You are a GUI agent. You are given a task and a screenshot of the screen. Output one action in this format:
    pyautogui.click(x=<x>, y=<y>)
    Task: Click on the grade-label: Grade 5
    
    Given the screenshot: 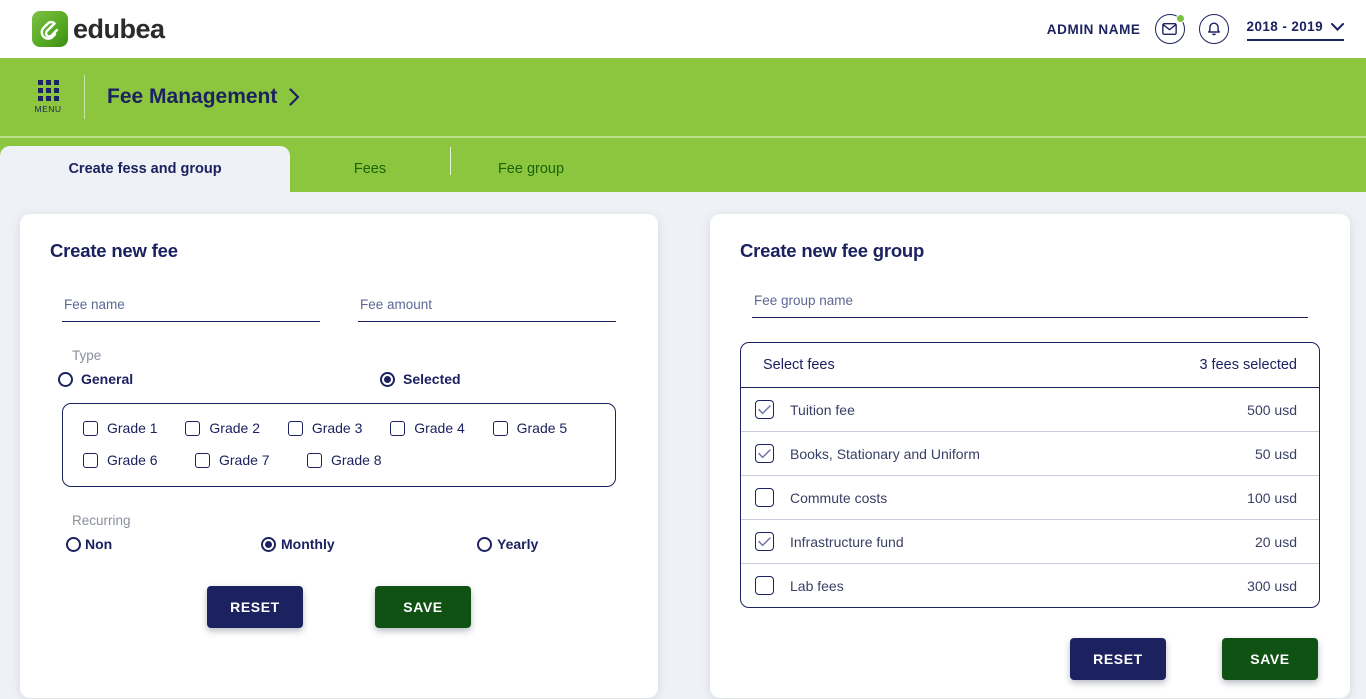 What is the action you would take?
    pyautogui.click(x=542, y=428)
    